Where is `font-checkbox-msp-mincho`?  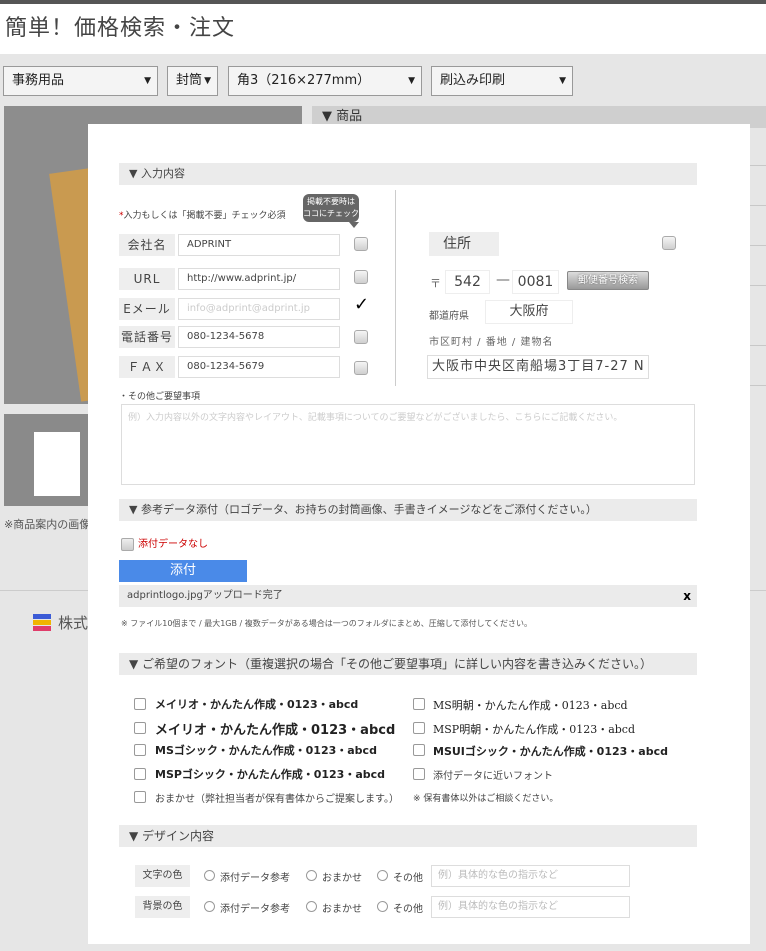
font-checkbox-msp-mincho is located at coordinates (419, 728).